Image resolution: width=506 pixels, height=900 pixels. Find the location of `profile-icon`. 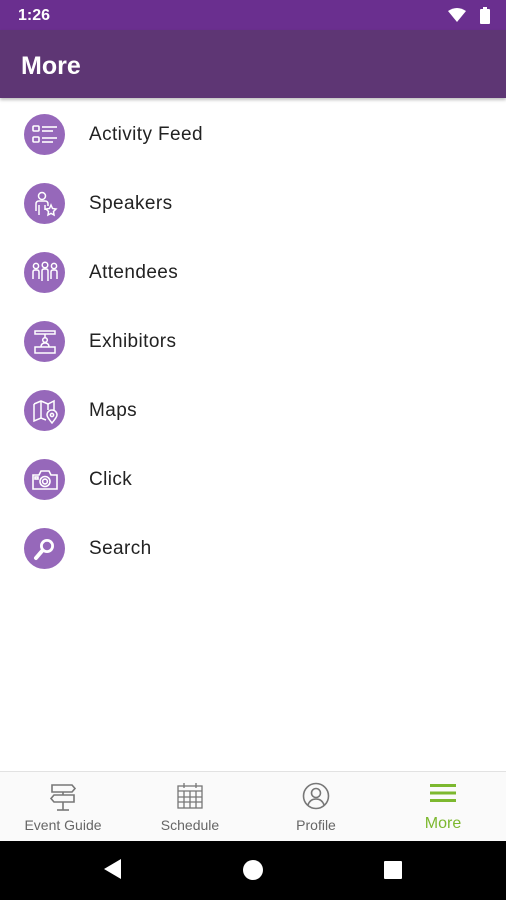

profile-icon is located at coordinates (316, 796).